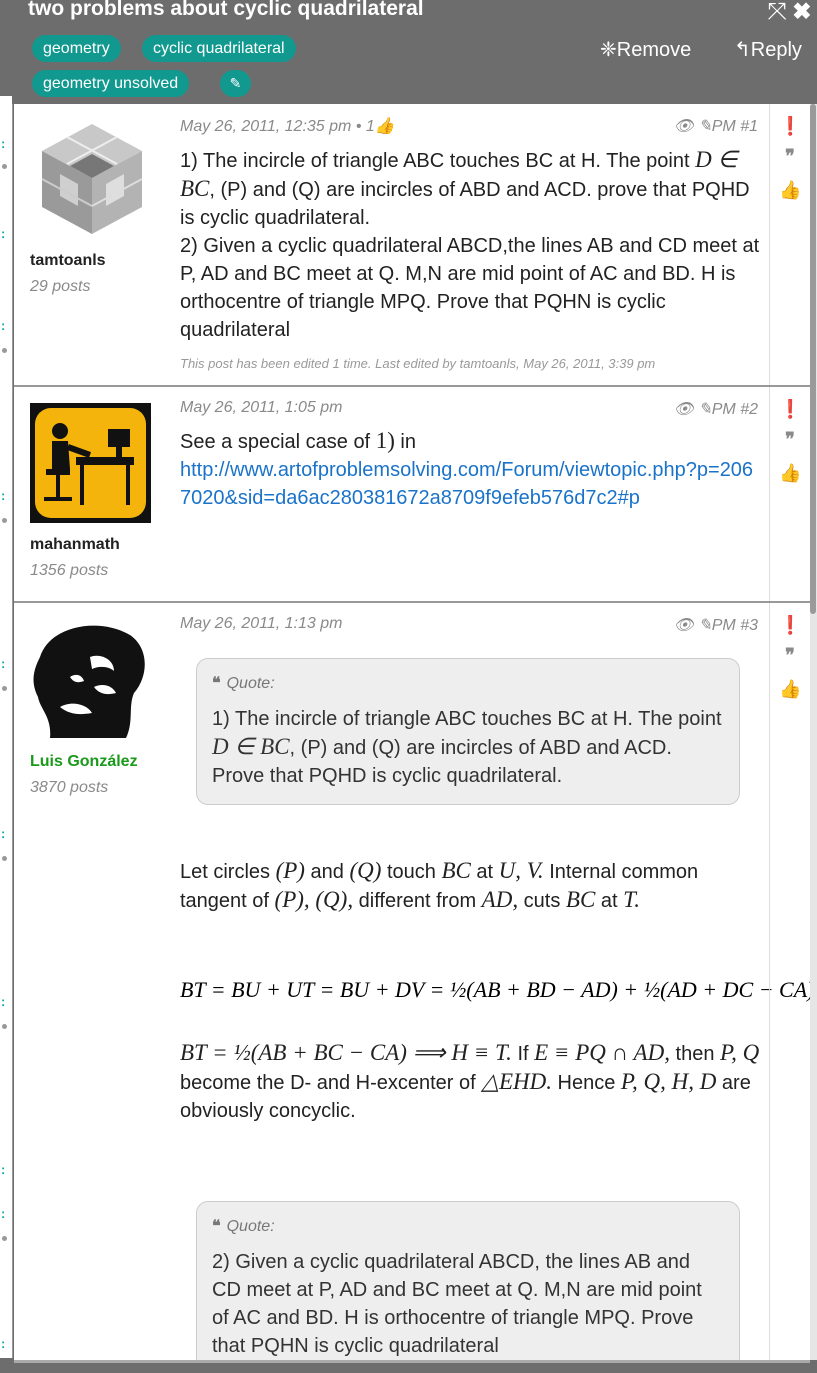 The height and width of the screenshot is (1373, 817). I want to click on text: cuts, so click(542, 901).